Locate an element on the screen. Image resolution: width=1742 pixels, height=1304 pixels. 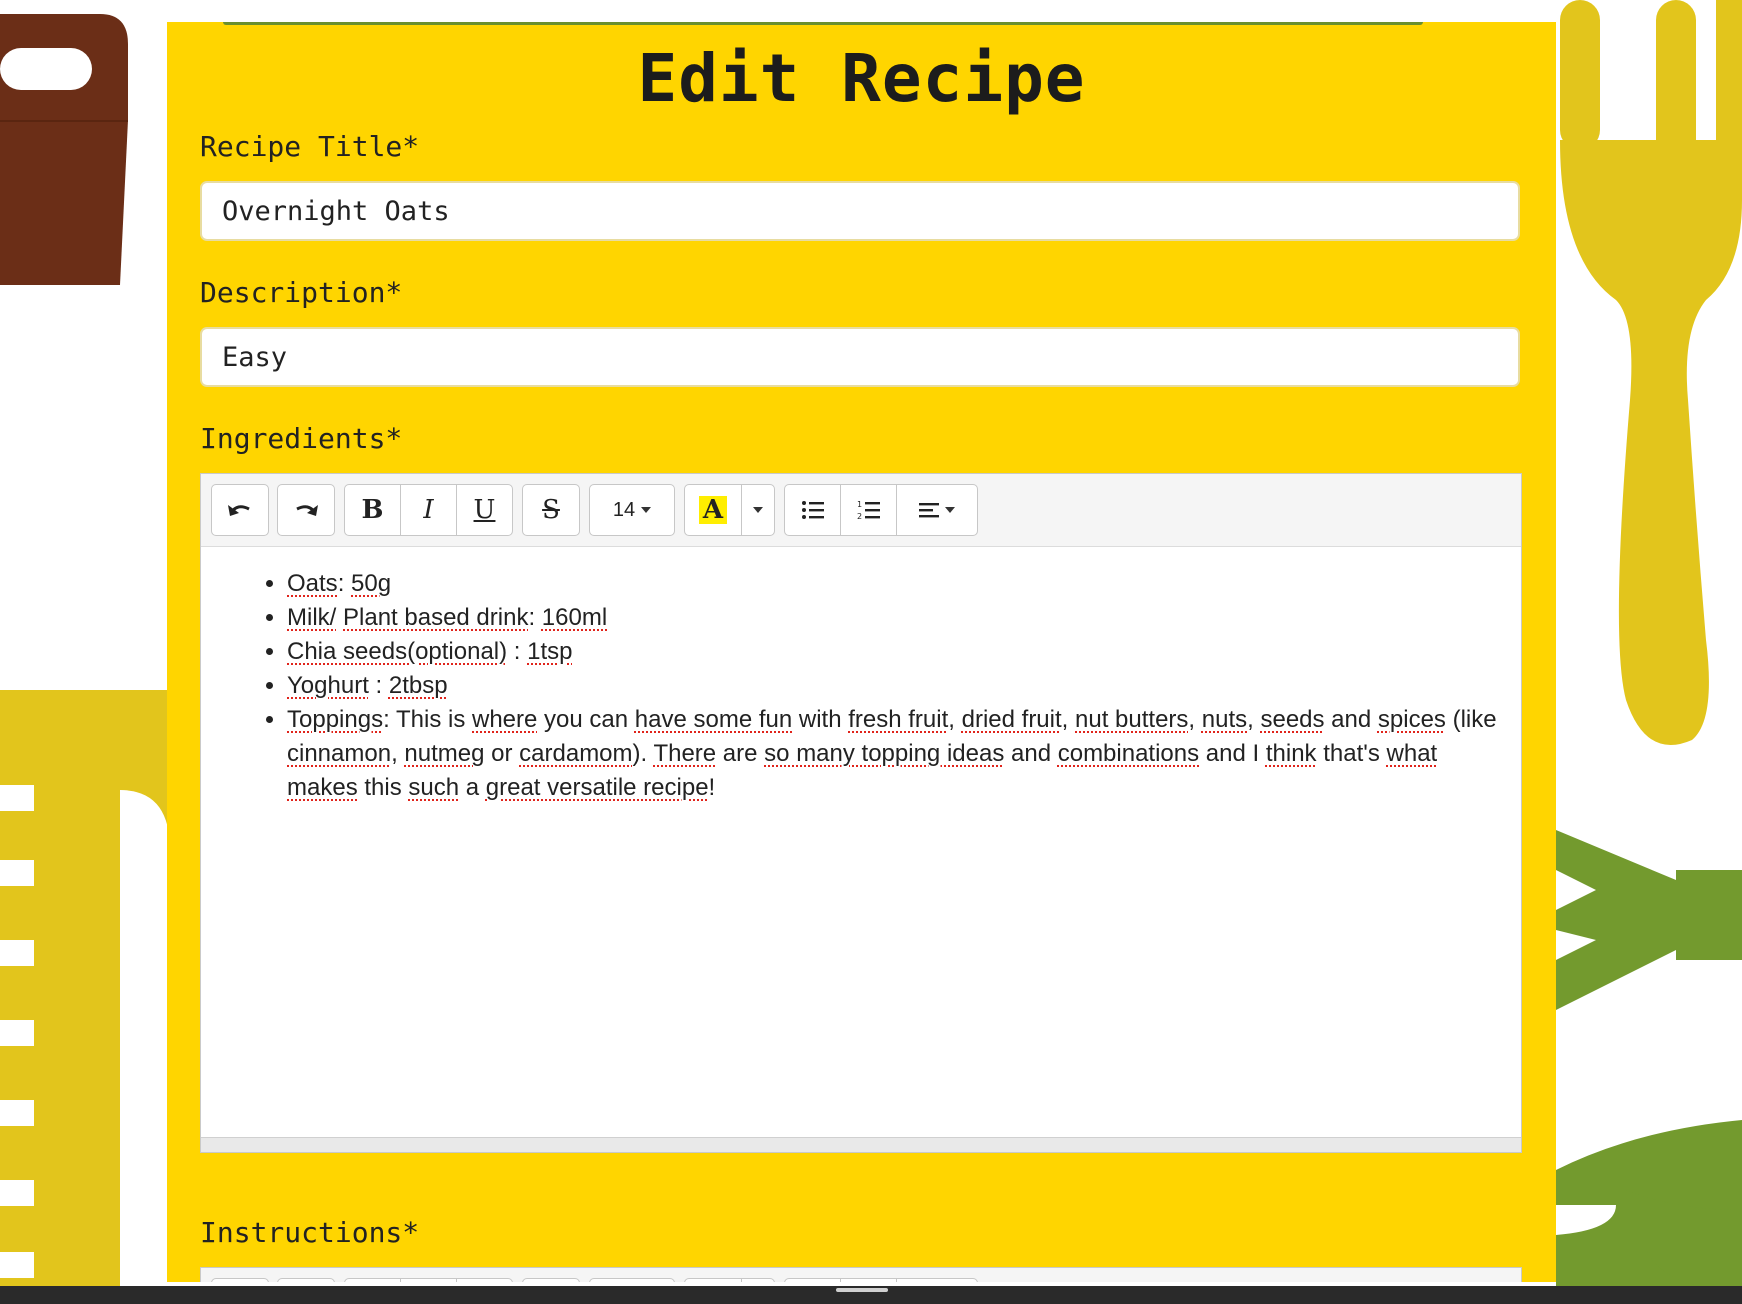
list-item-text: you can is located at coordinates (586, 719).